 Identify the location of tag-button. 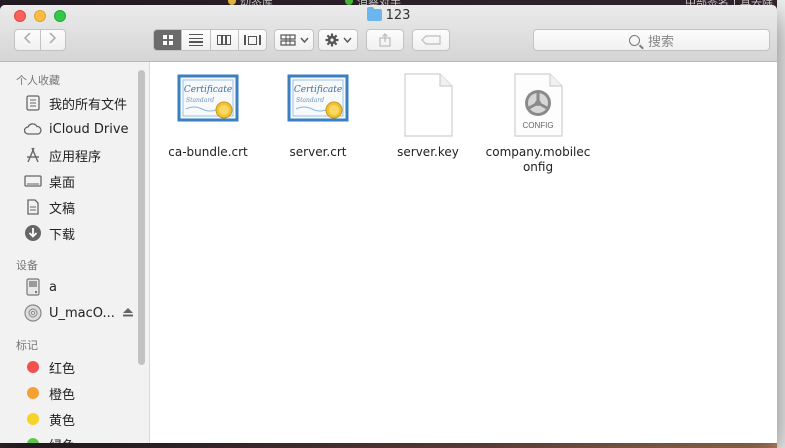
(431, 40).